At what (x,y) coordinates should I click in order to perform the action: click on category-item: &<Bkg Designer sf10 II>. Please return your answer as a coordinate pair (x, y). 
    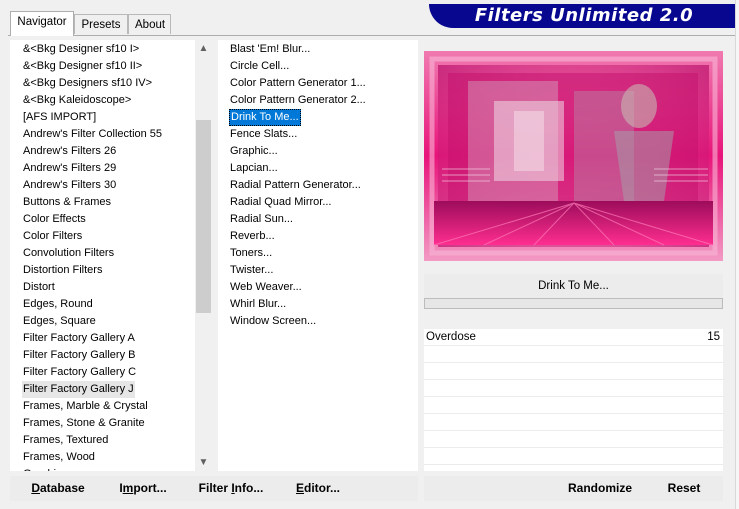
    Looking at the image, I should click on (82, 66).